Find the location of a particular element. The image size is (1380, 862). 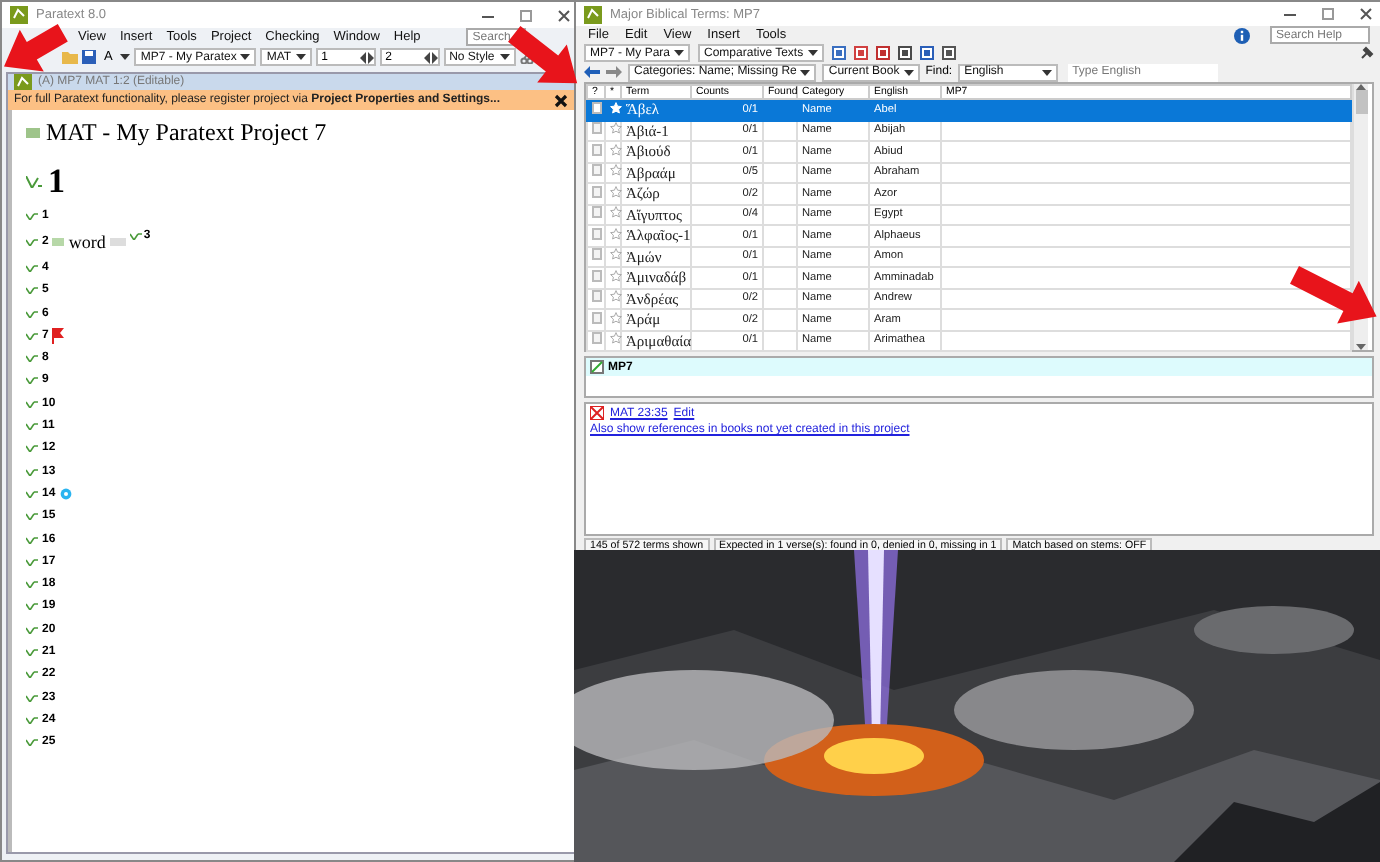

deny-icon is located at coordinates (597, 413).